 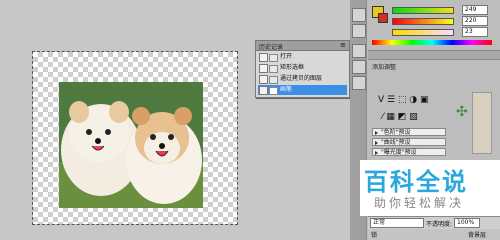 What do you see at coordinates (384, 67) in the screenshot?
I see `adjustments-title: 添加调整` at bounding box center [384, 67].